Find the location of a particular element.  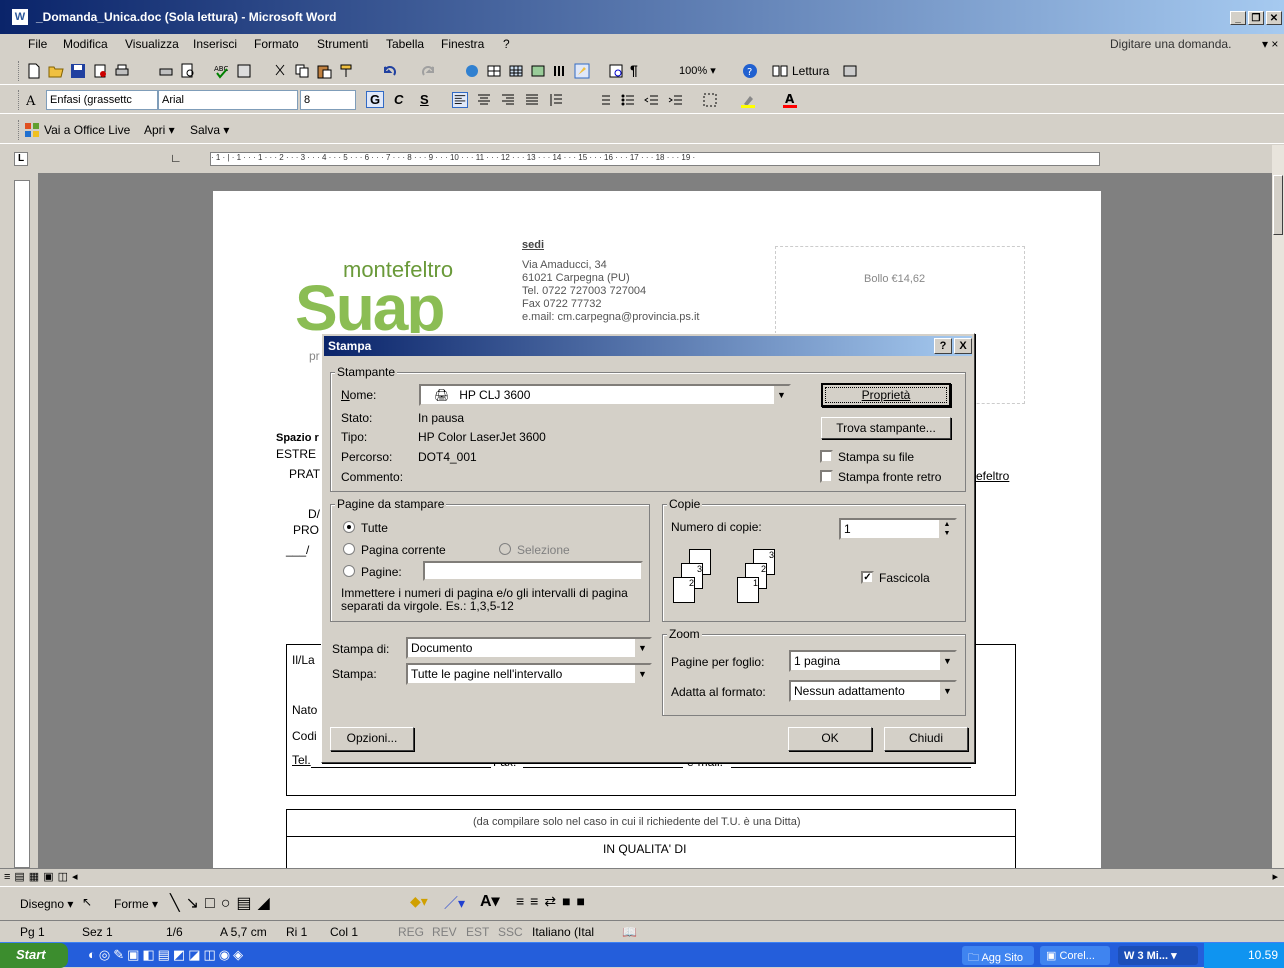

style-combo: Enfasi (grassettc is located at coordinates (102, 100).